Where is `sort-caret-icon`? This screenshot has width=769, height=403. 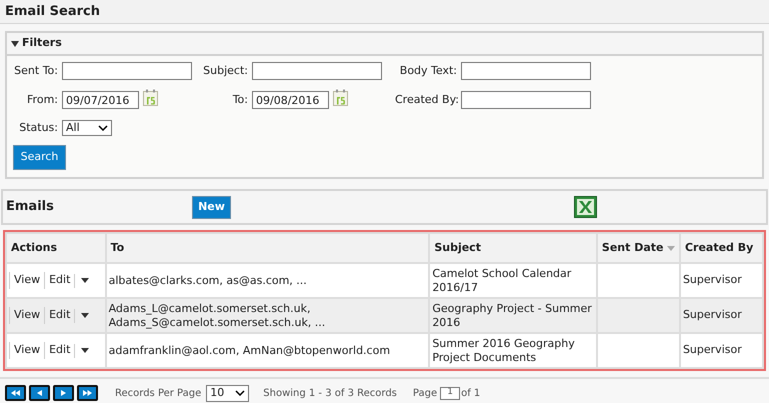 sort-caret-icon is located at coordinates (670, 248).